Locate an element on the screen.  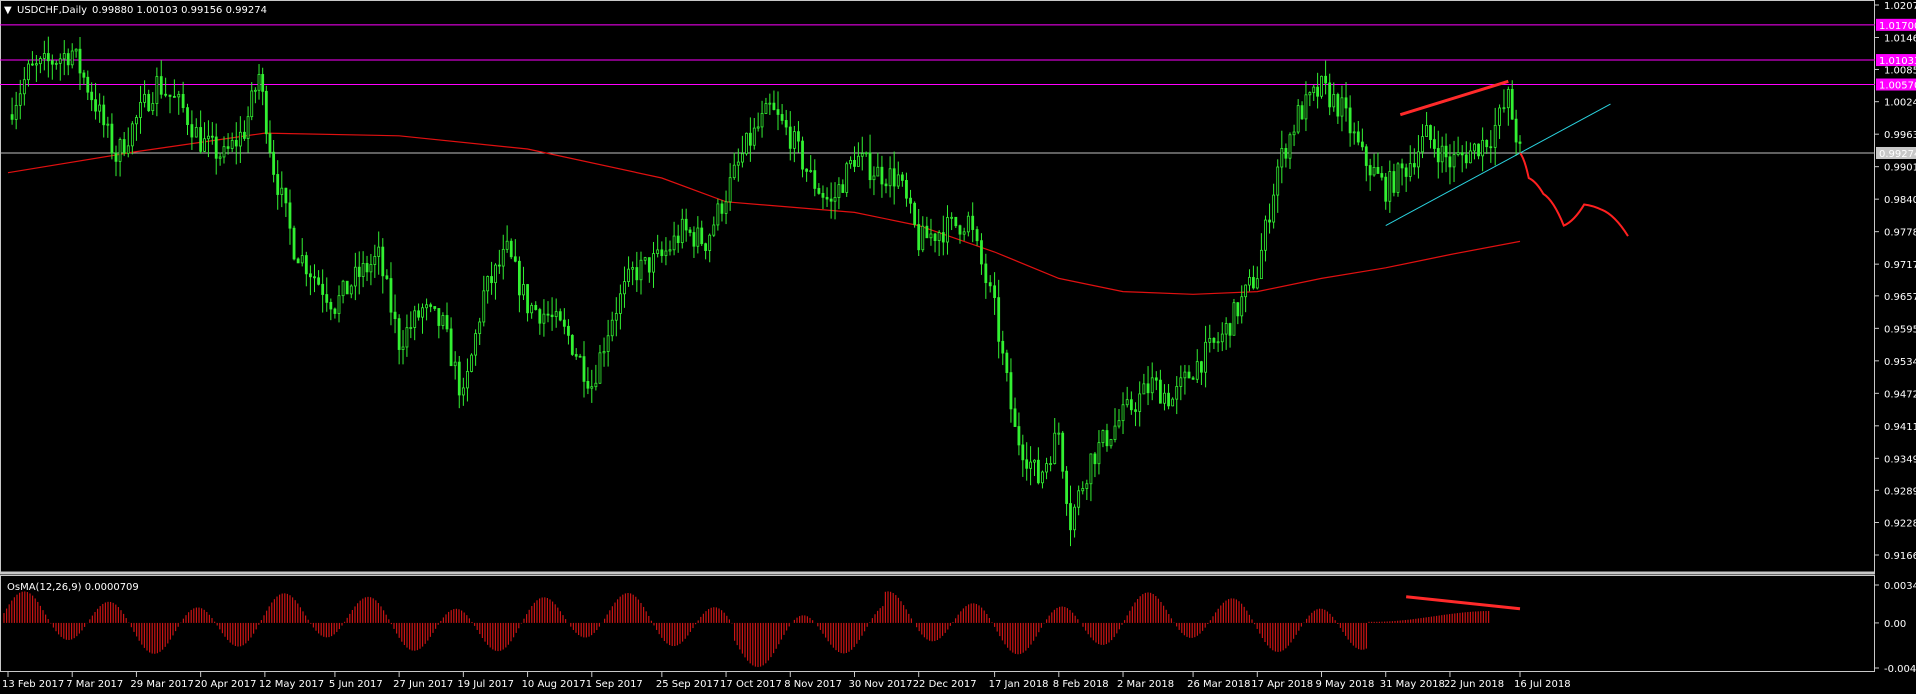
date-tick-label: 22 Jun 2018 is located at coordinates (1474, 684).